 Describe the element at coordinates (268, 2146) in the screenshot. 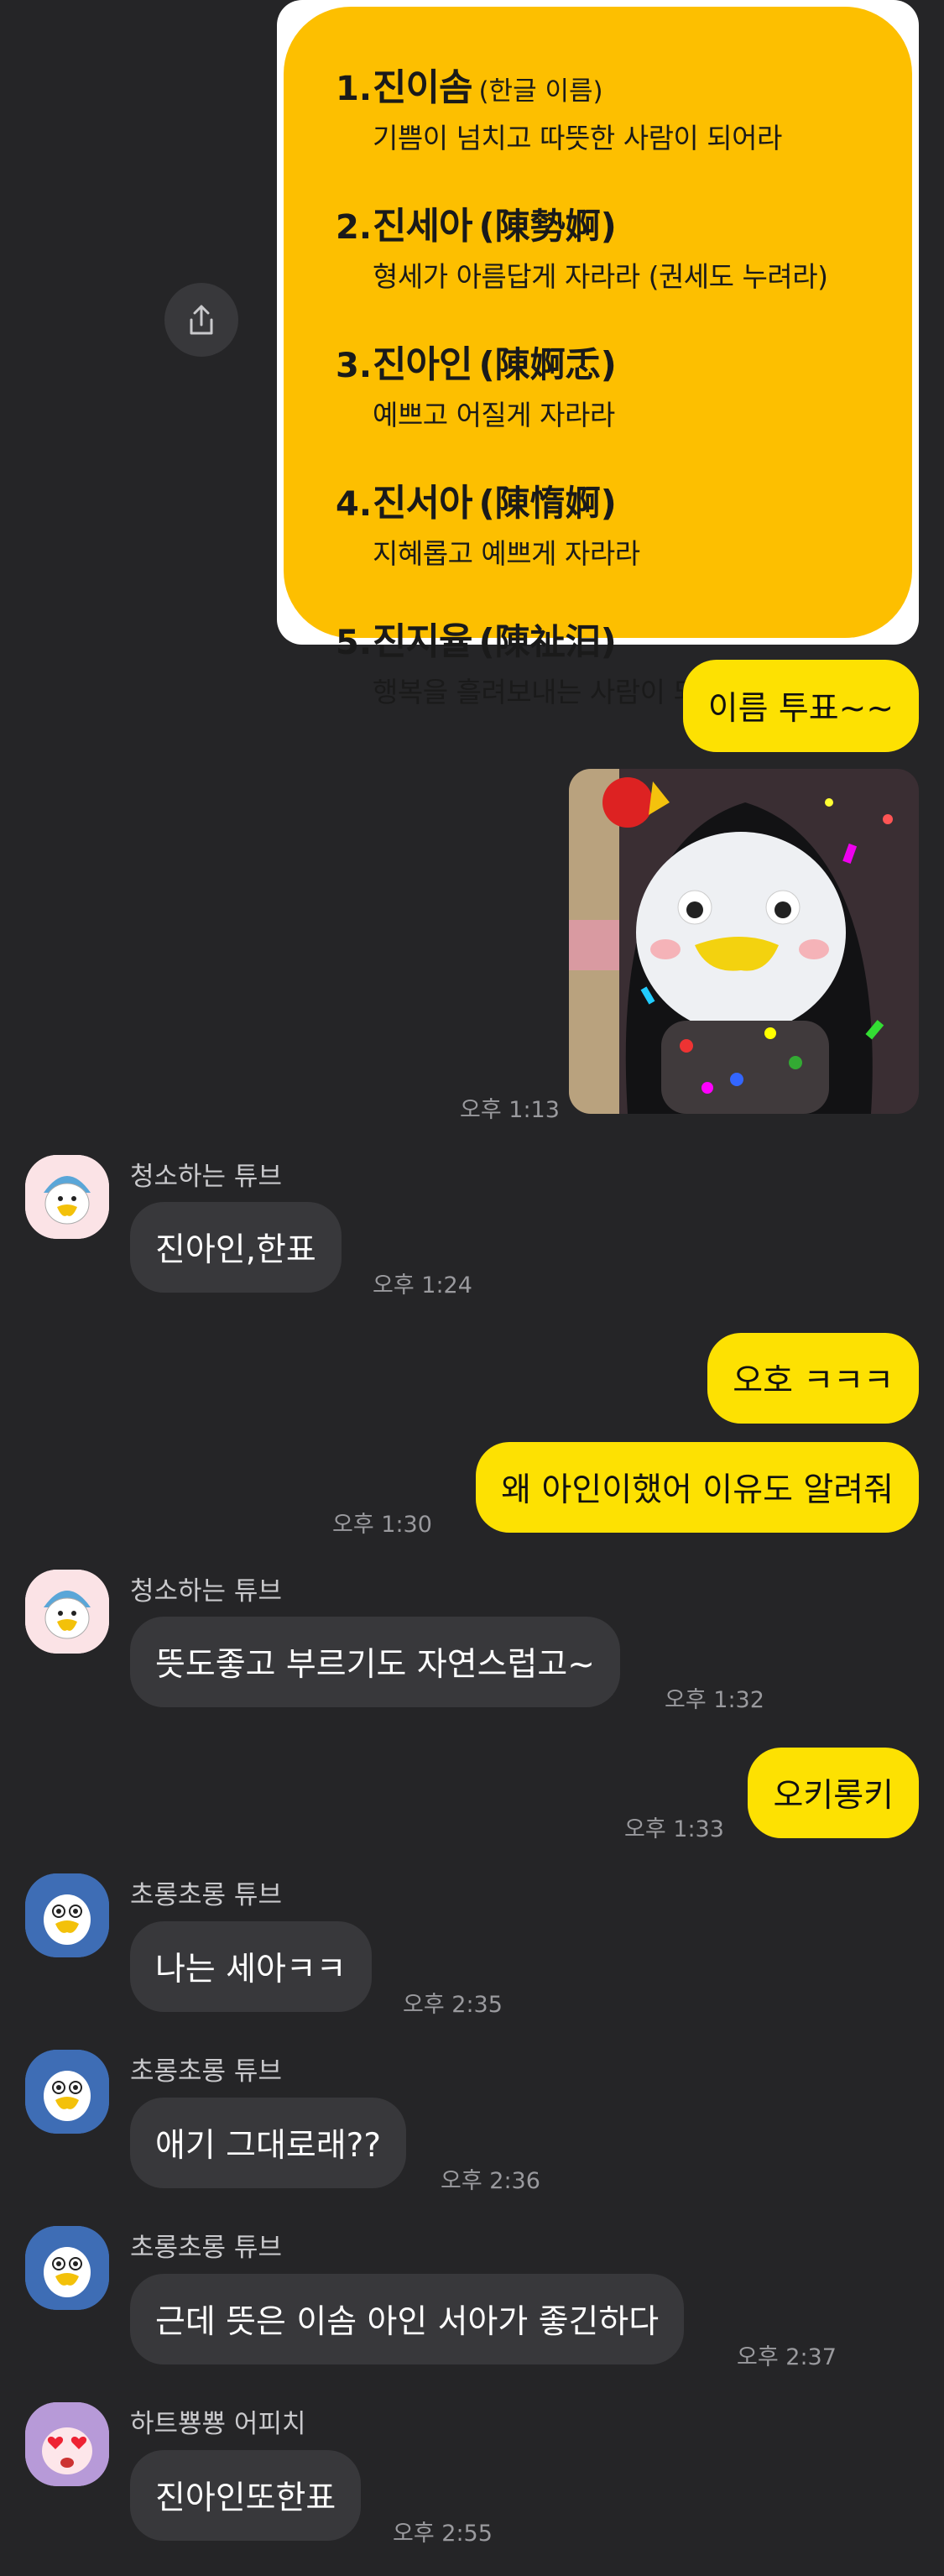

I see `message-text: 애기 그대로래??` at that location.